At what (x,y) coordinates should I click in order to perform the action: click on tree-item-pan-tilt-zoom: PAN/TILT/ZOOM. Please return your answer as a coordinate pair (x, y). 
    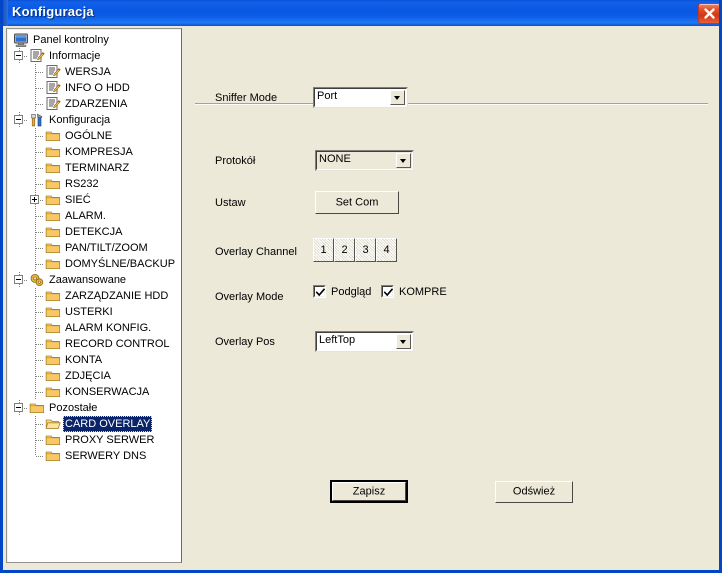
    Looking at the image, I should click on (97, 248).